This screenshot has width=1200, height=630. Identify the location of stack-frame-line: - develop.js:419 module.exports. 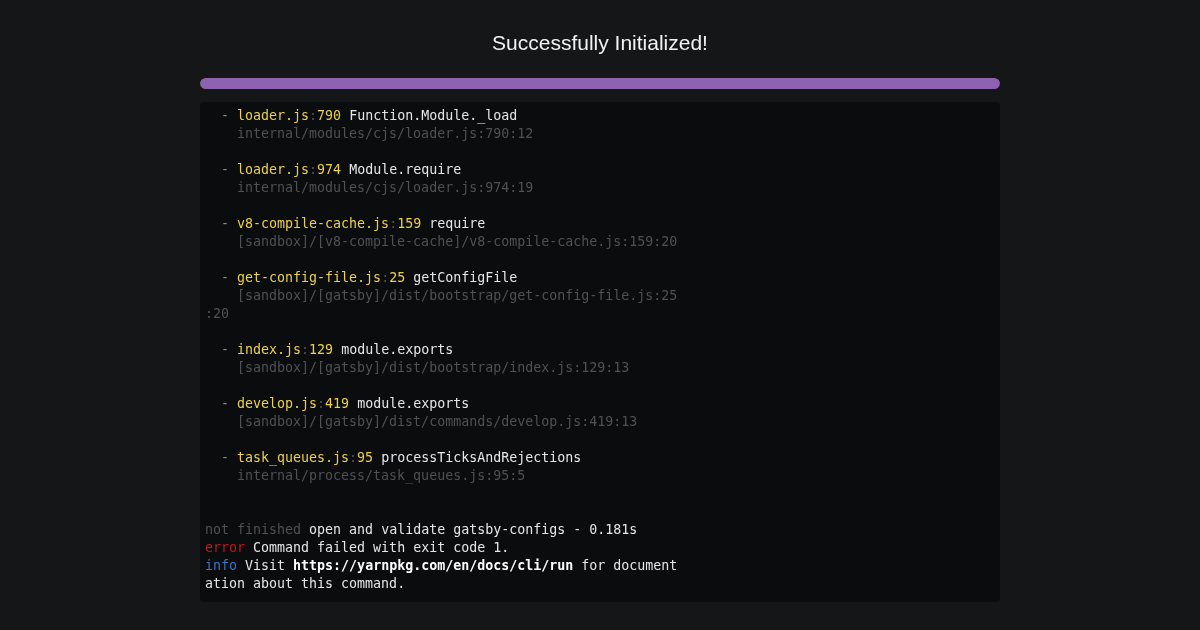
(345, 404).